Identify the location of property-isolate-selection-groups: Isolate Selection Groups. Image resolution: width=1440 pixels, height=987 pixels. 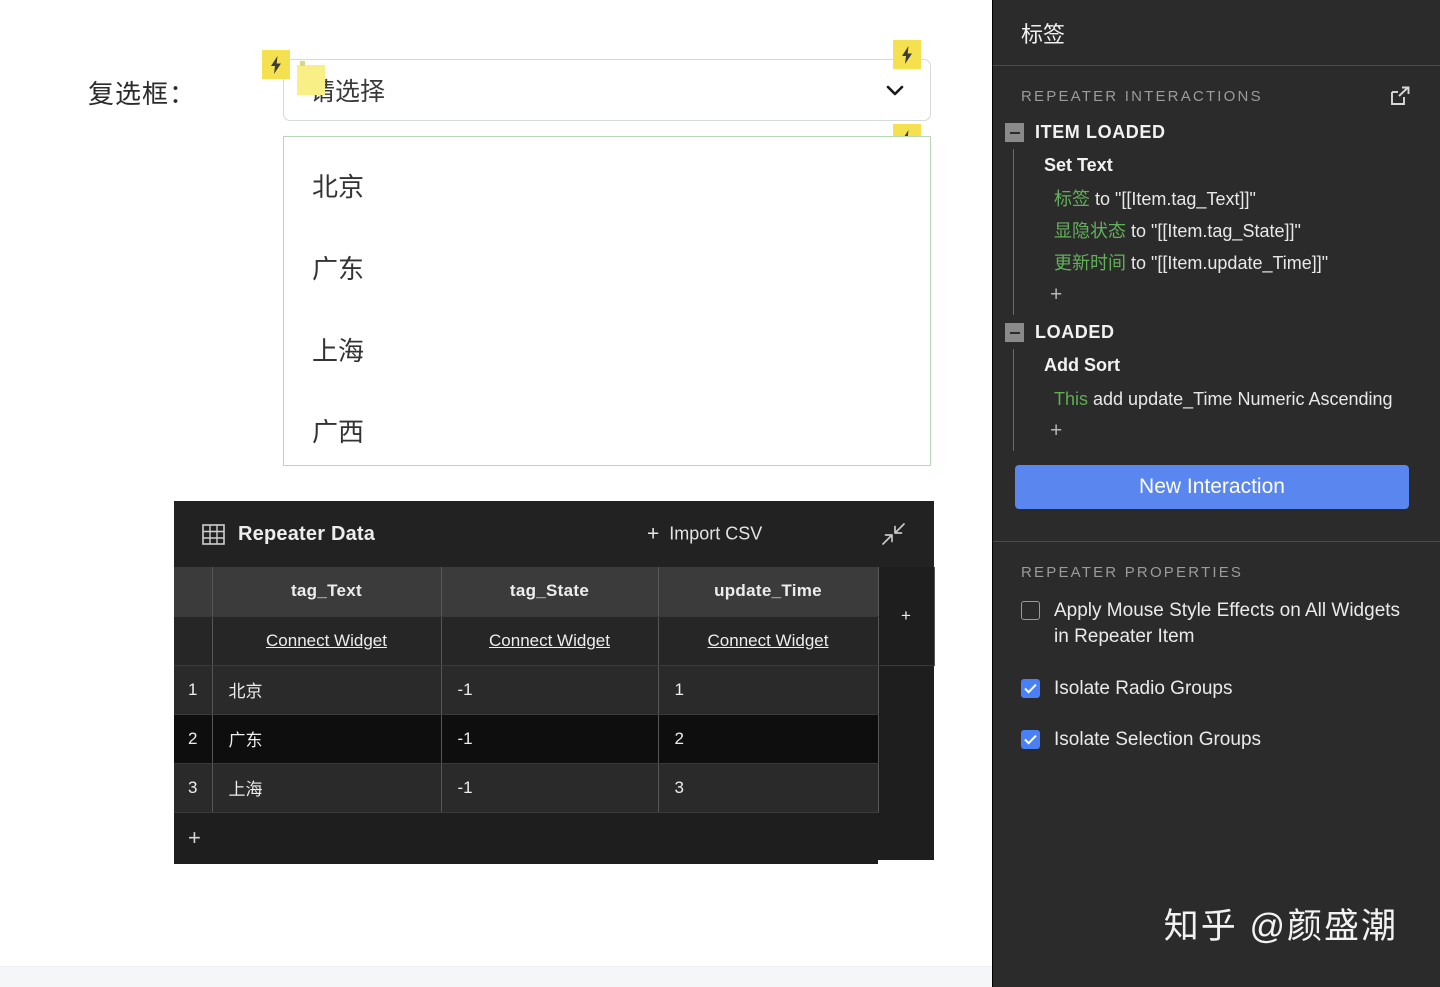
(1216, 740).